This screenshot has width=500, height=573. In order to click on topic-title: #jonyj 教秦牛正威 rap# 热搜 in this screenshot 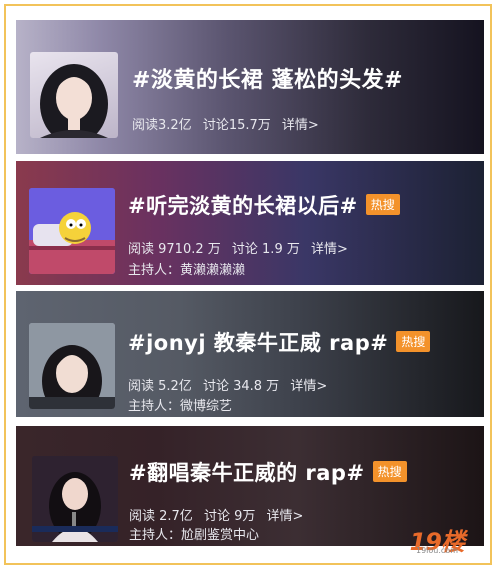, I will do `click(279, 342)`.